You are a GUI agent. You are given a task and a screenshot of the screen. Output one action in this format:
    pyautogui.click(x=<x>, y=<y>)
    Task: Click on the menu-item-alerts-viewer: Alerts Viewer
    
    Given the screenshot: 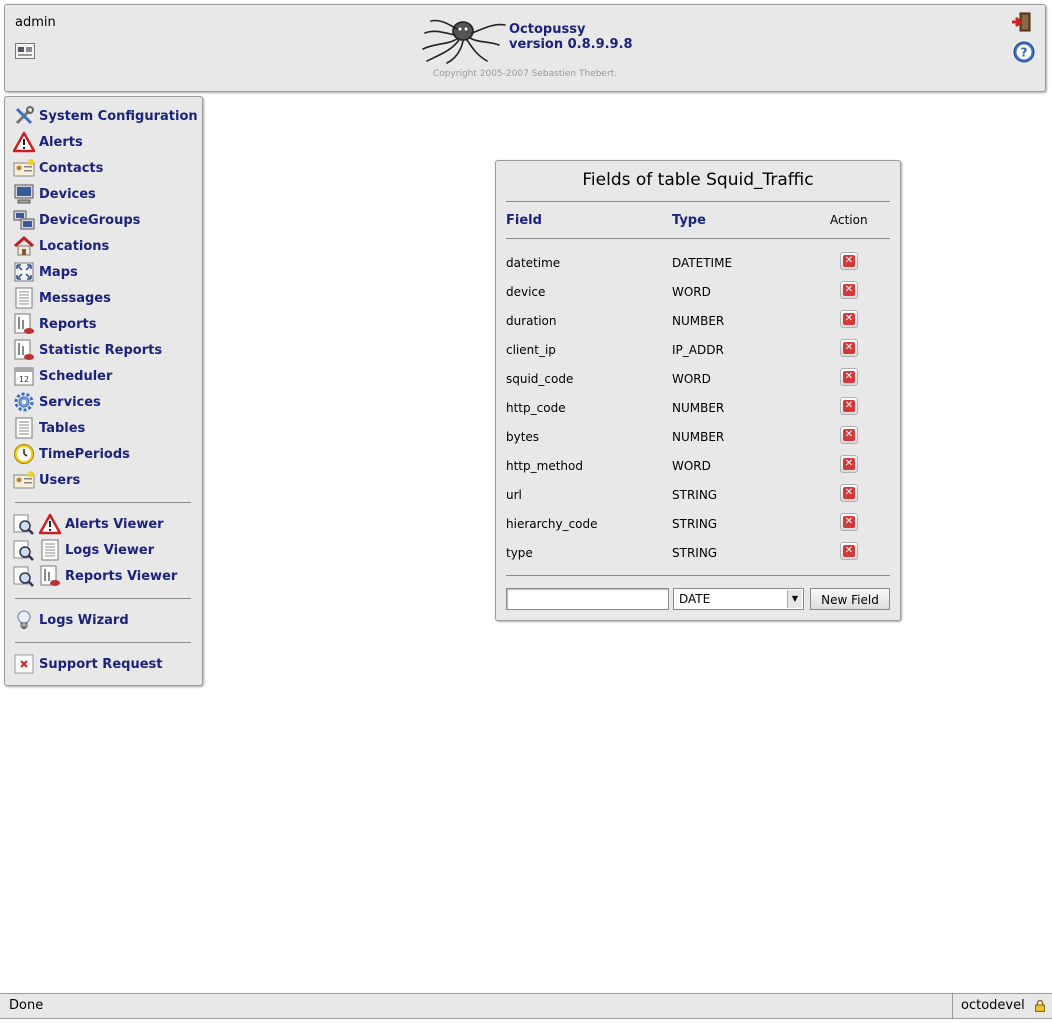 What is the action you would take?
    pyautogui.click(x=88, y=524)
    